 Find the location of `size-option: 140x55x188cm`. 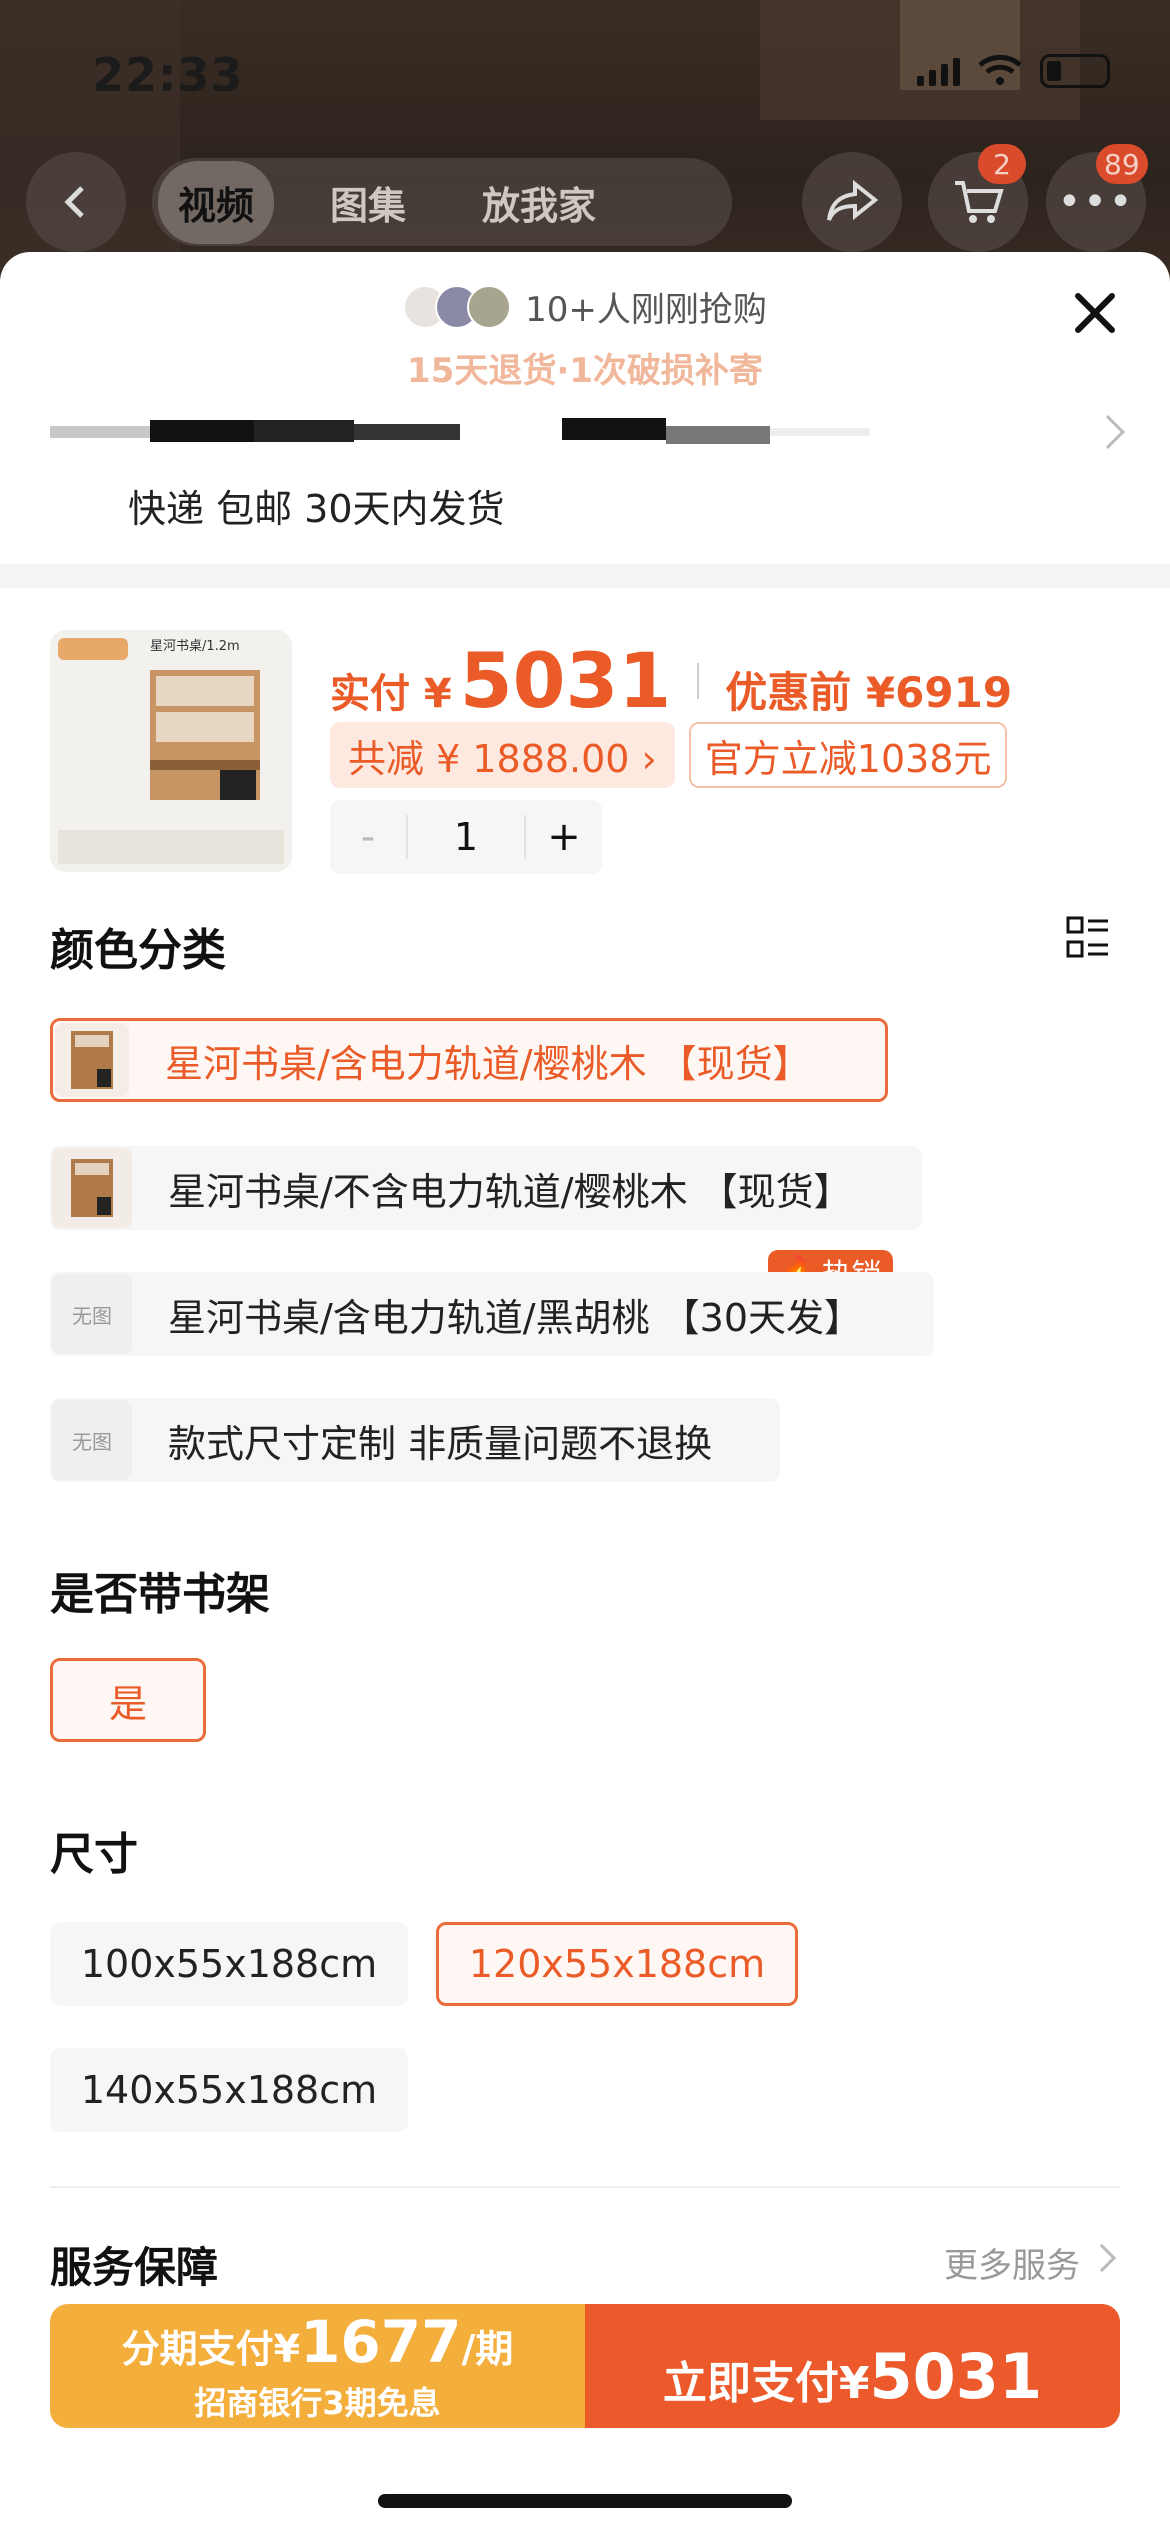

size-option: 140x55x188cm is located at coordinates (229, 2090).